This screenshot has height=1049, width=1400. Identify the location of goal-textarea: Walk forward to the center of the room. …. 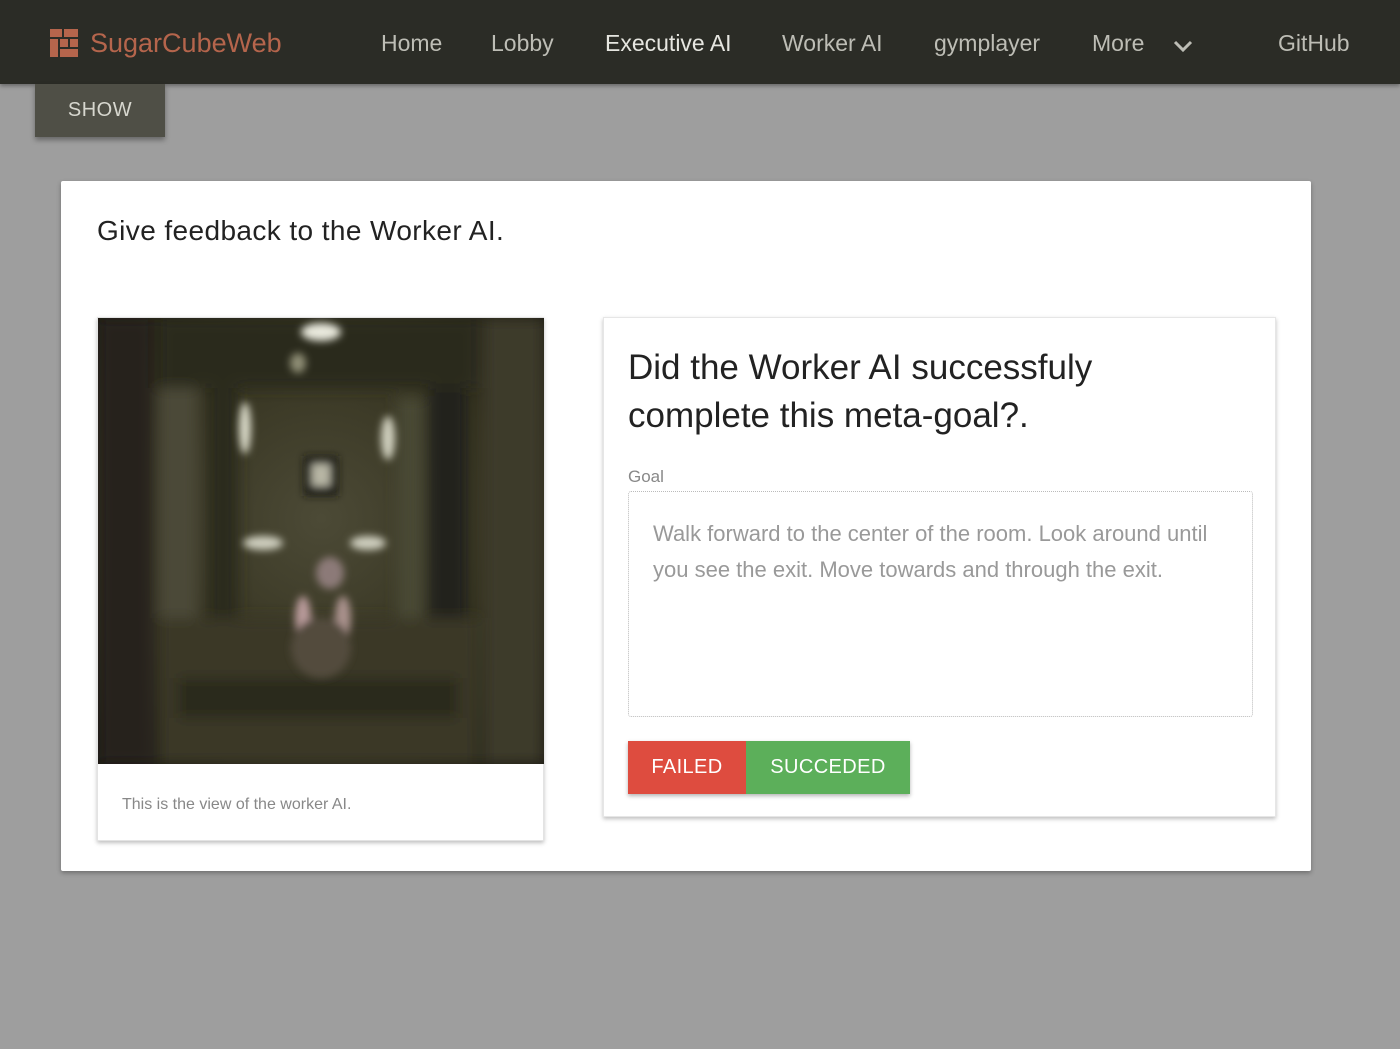
(940, 604).